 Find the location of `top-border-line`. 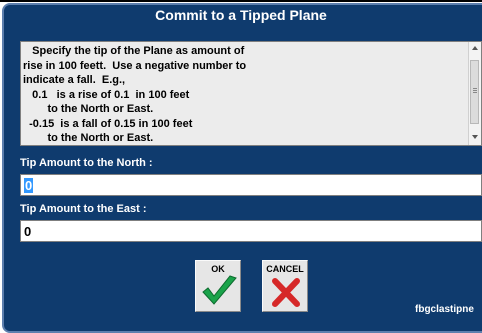

top-border-line is located at coordinates (241, 1).